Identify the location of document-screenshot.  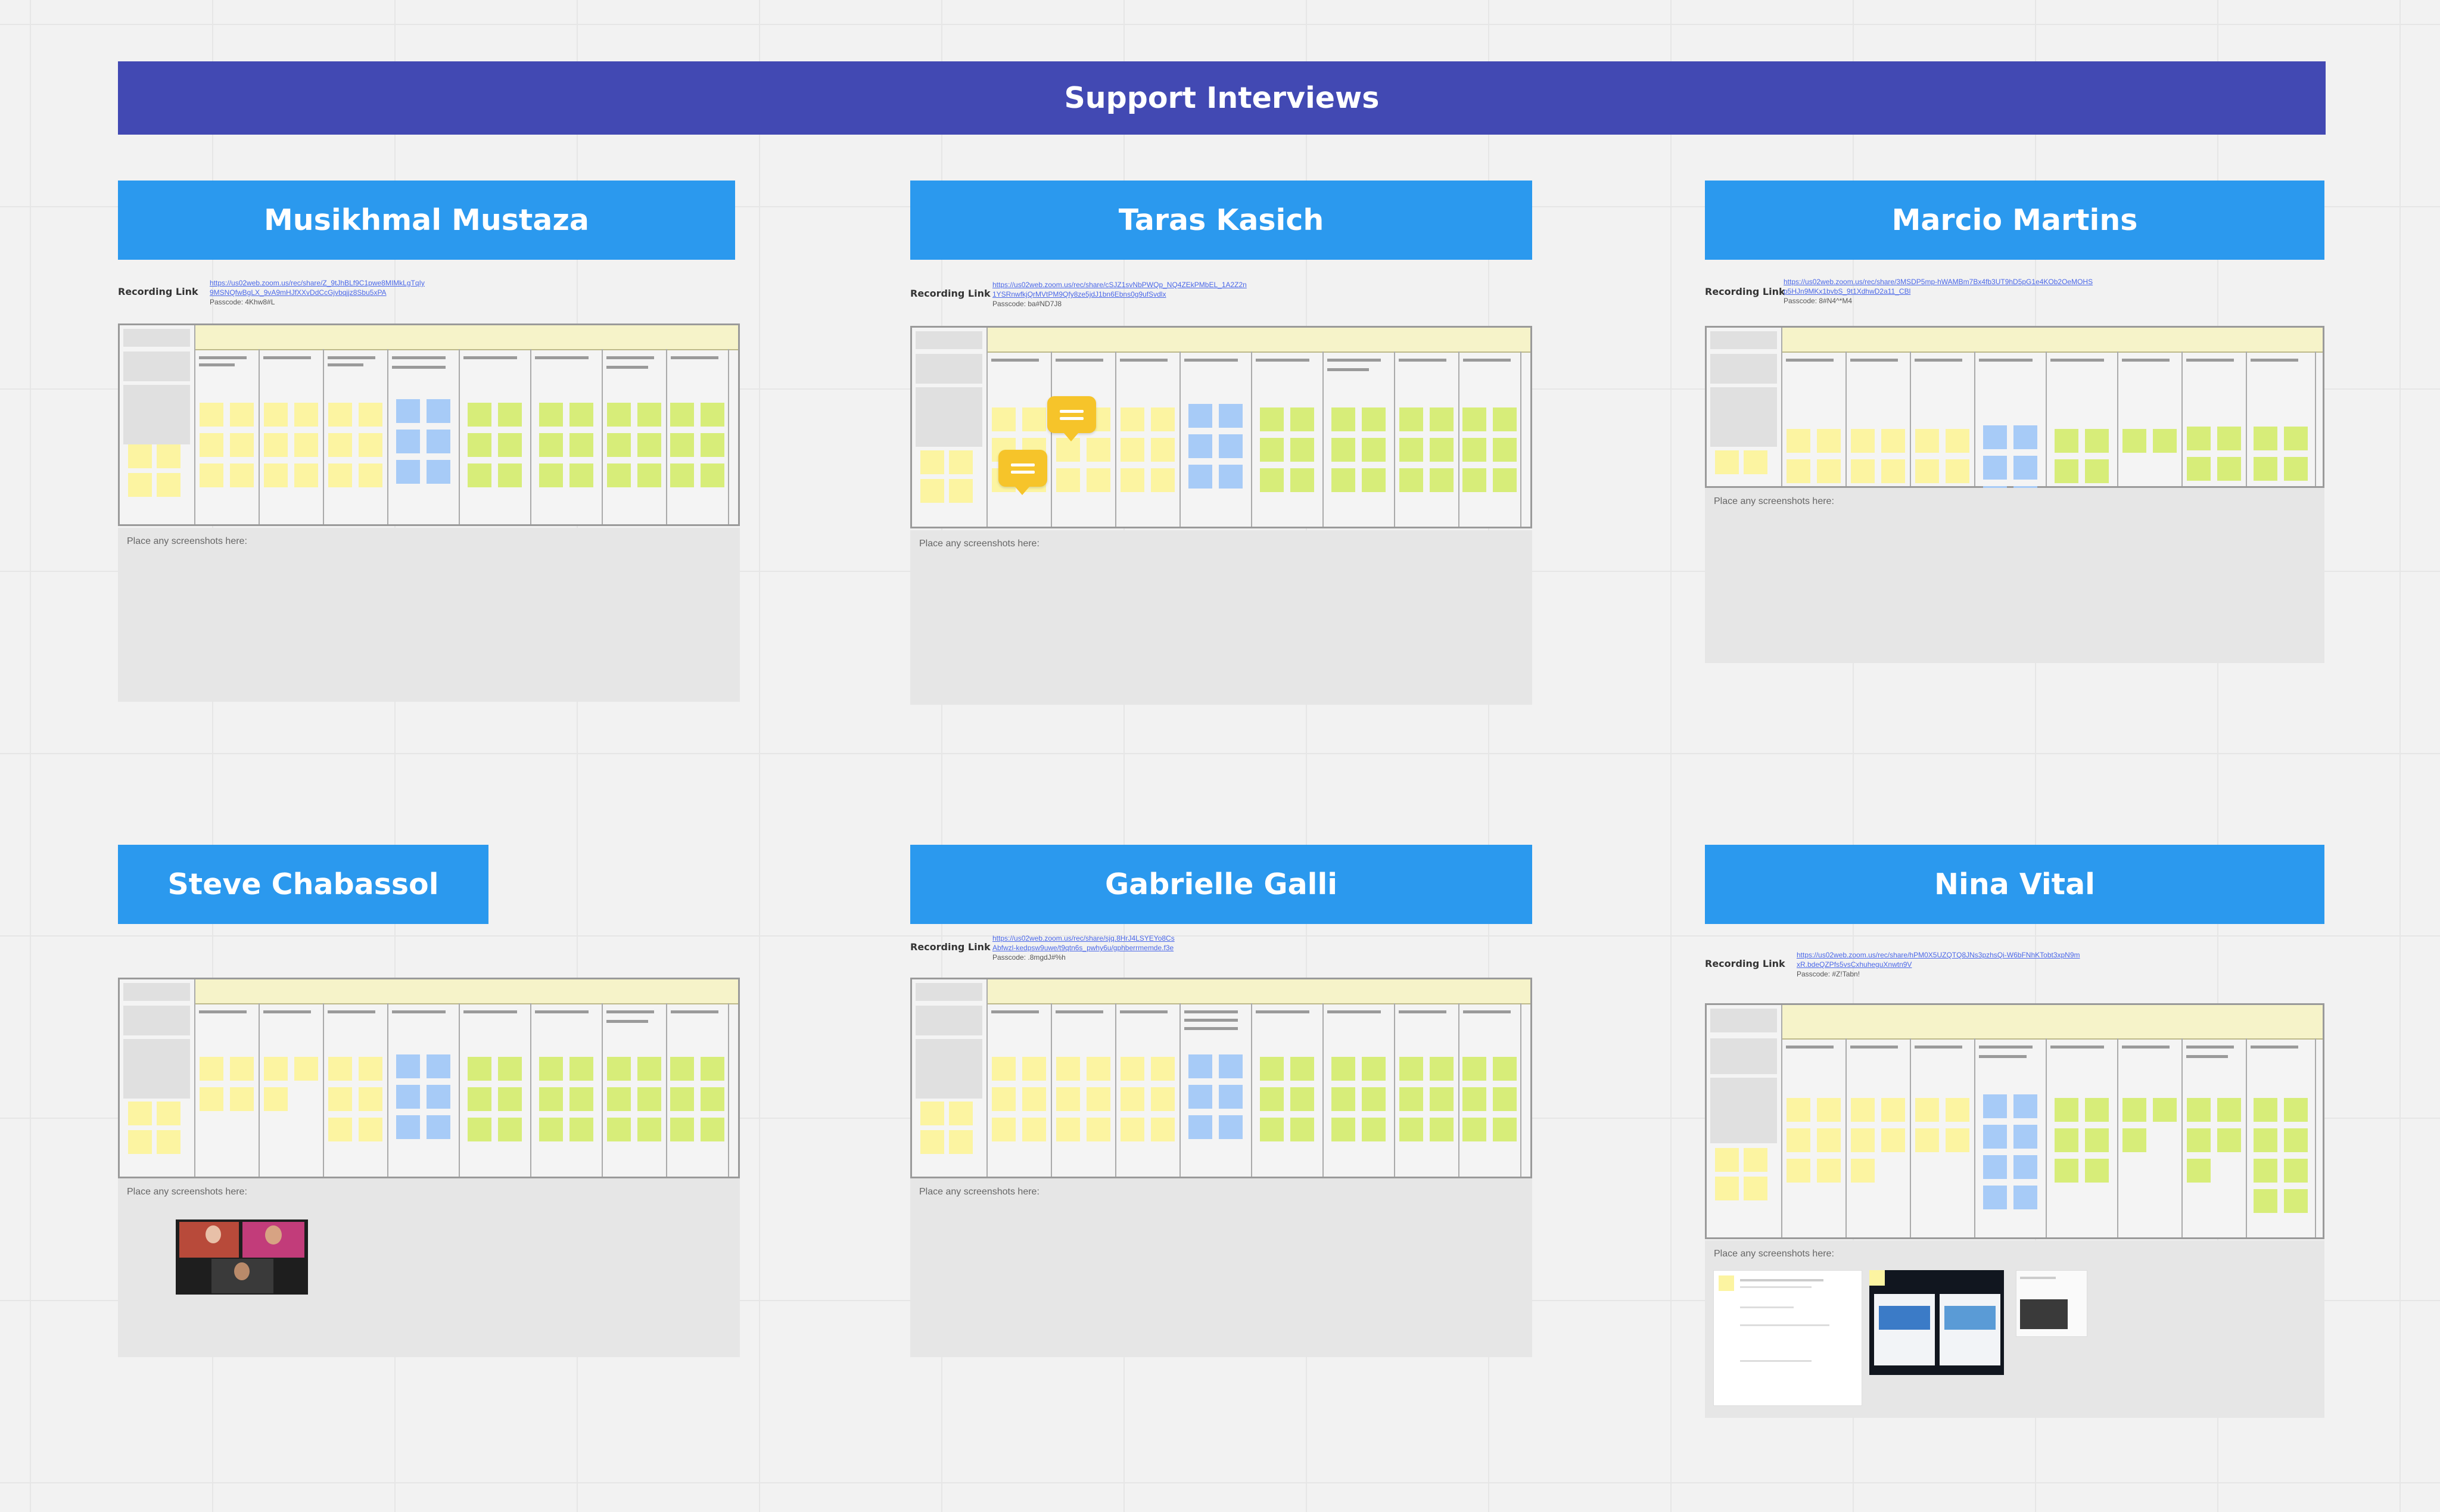
(1787, 1338).